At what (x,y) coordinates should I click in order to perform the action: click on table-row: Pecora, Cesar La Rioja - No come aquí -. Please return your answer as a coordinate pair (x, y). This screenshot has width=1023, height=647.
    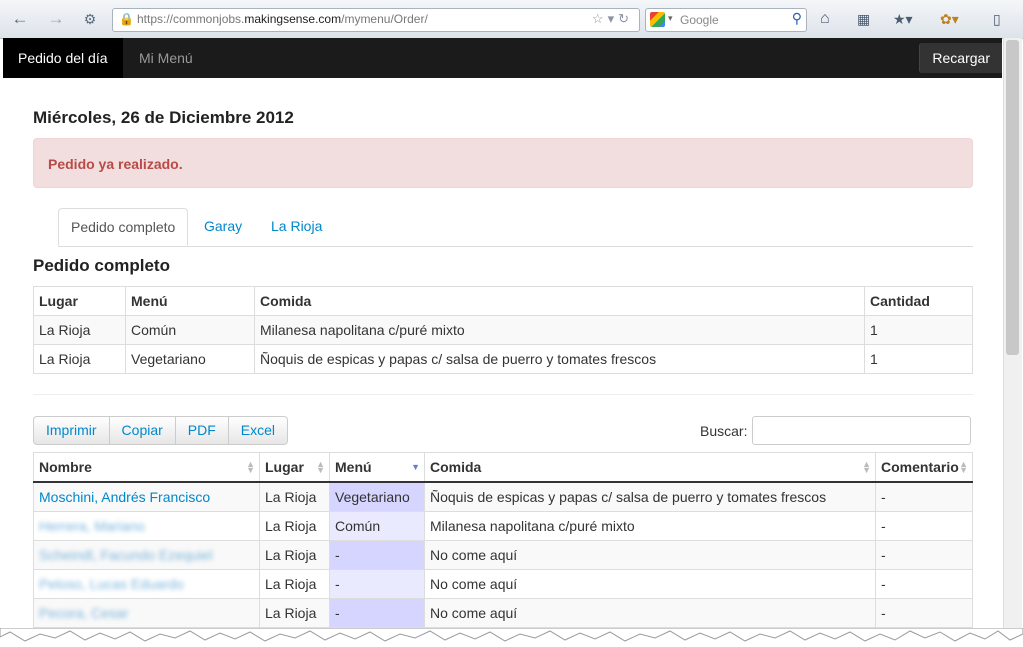
    Looking at the image, I should click on (503, 613).